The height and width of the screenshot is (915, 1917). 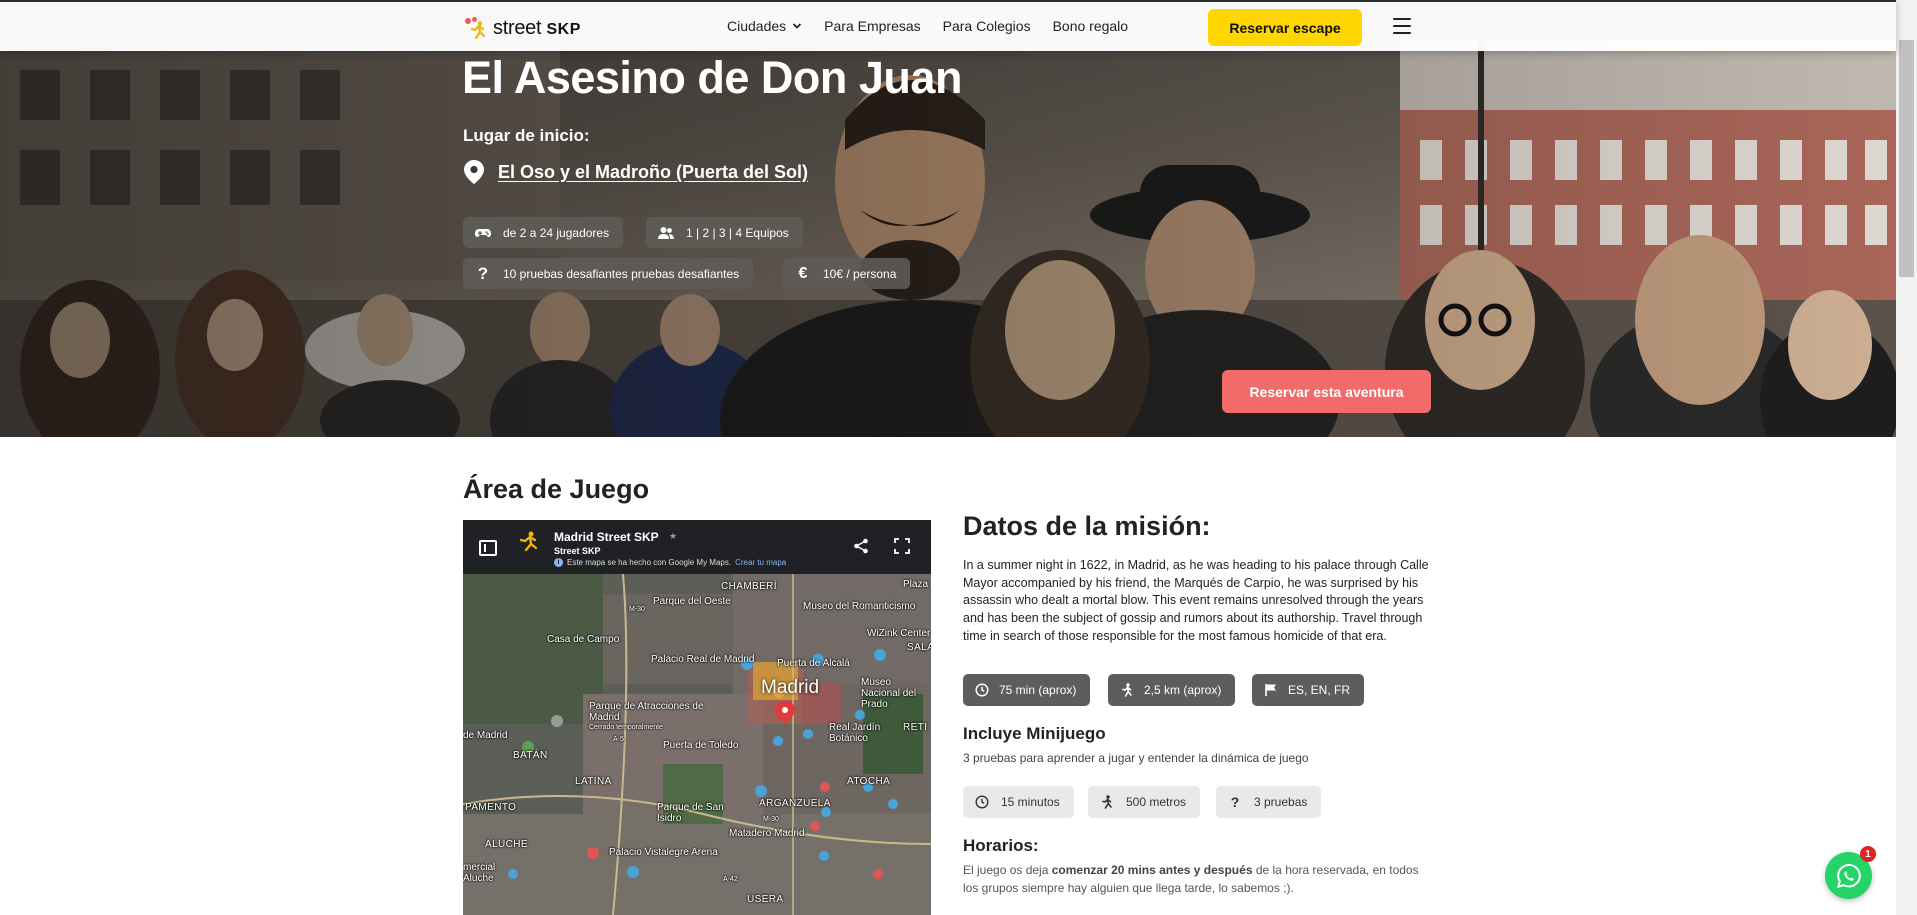 What do you see at coordinates (618, 739) in the screenshot?
I see `map-label: A-5` at bounding box center [618, 739].